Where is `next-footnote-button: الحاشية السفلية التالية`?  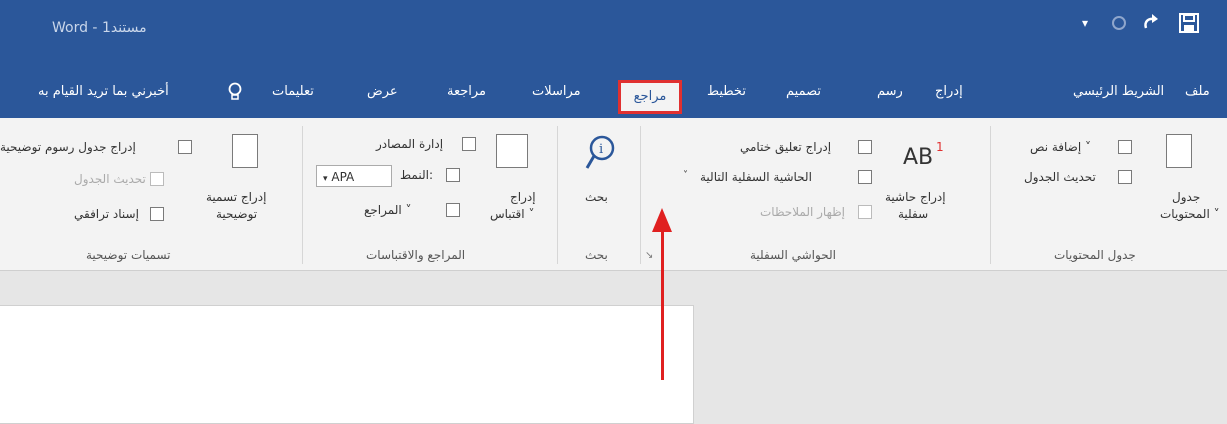 next-footnote-button: الحاشية السفلية التالية is located at coordinates (756, 177).